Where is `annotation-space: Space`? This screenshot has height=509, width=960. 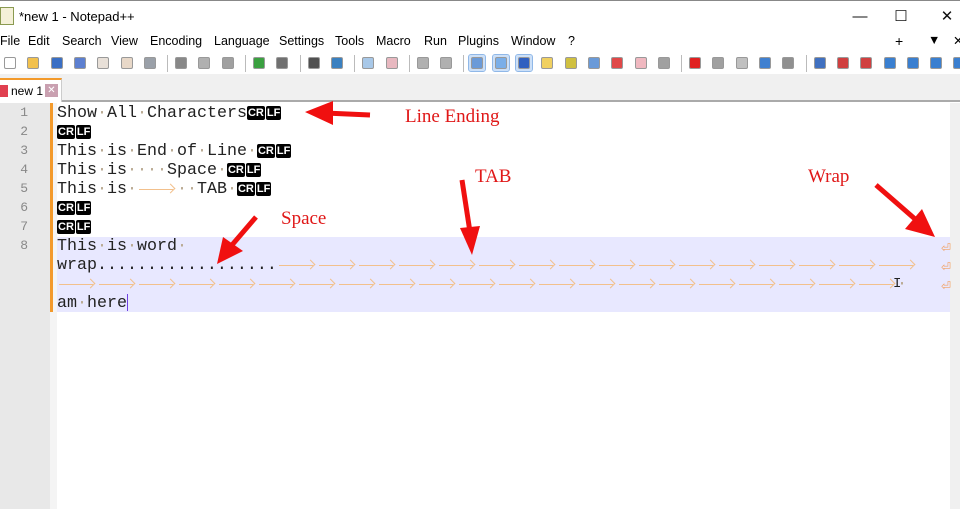 annotation-space: Space is located at coordinates (304, 218).